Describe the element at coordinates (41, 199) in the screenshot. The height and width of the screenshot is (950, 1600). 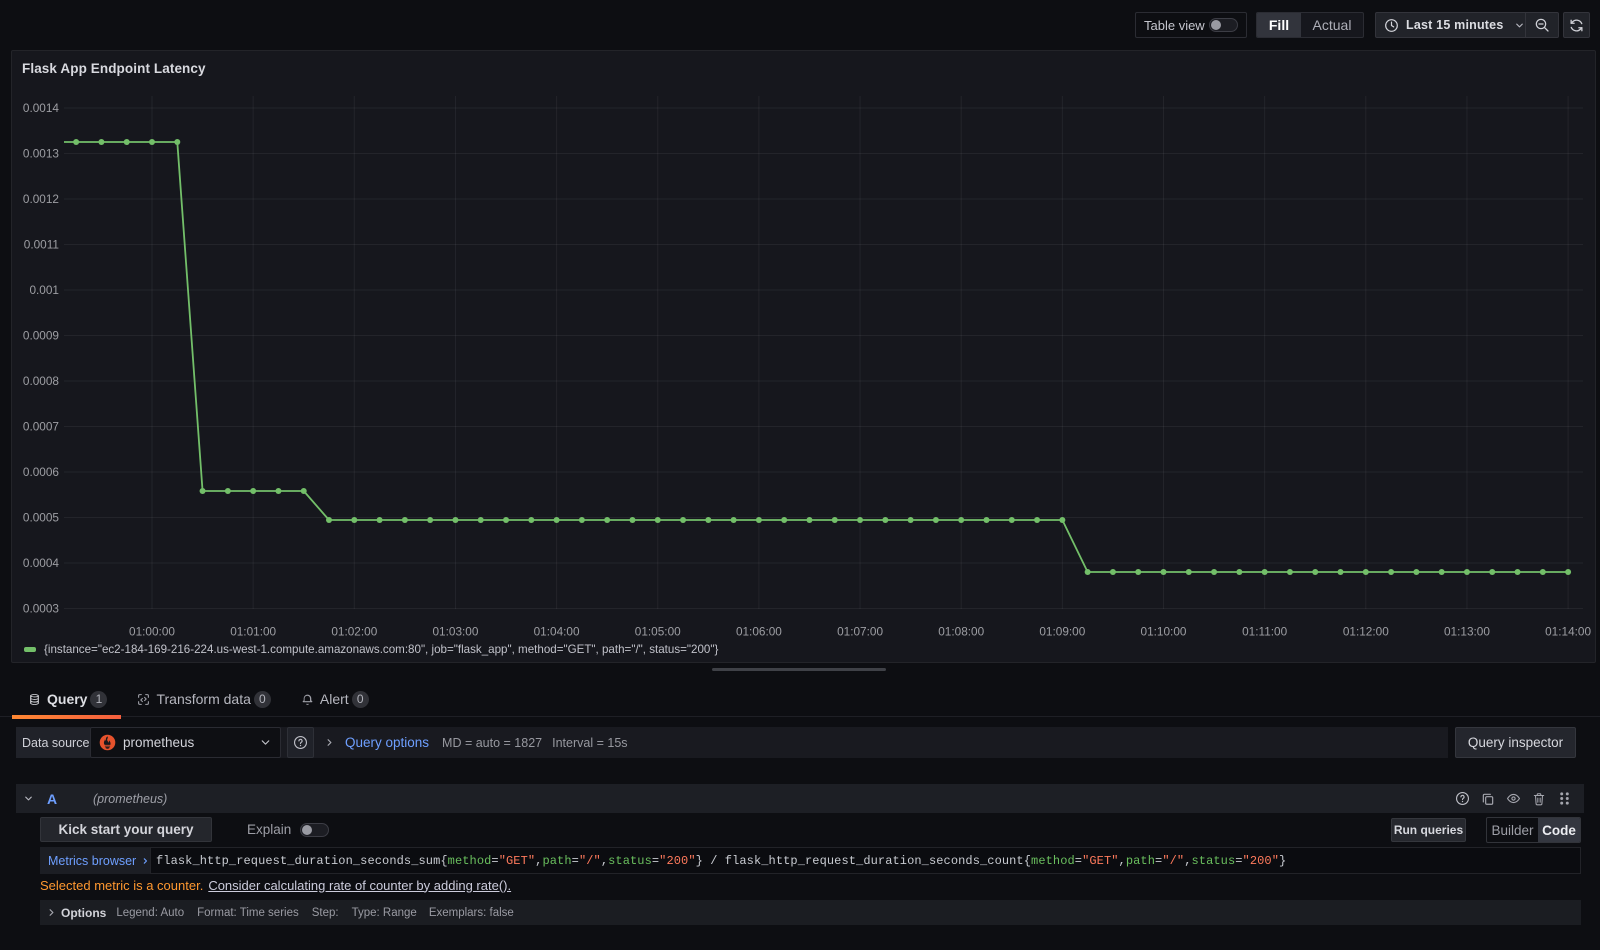
I see `svg-text: 0.0012` at that location.